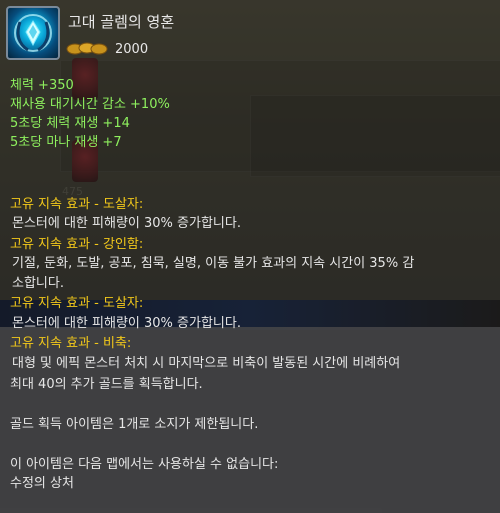  Describe the element at coordinates (77, 303) in the screenshot. I see `passive-title-butcher-2: 고유 지속 효과 - 도살자:` at that location.